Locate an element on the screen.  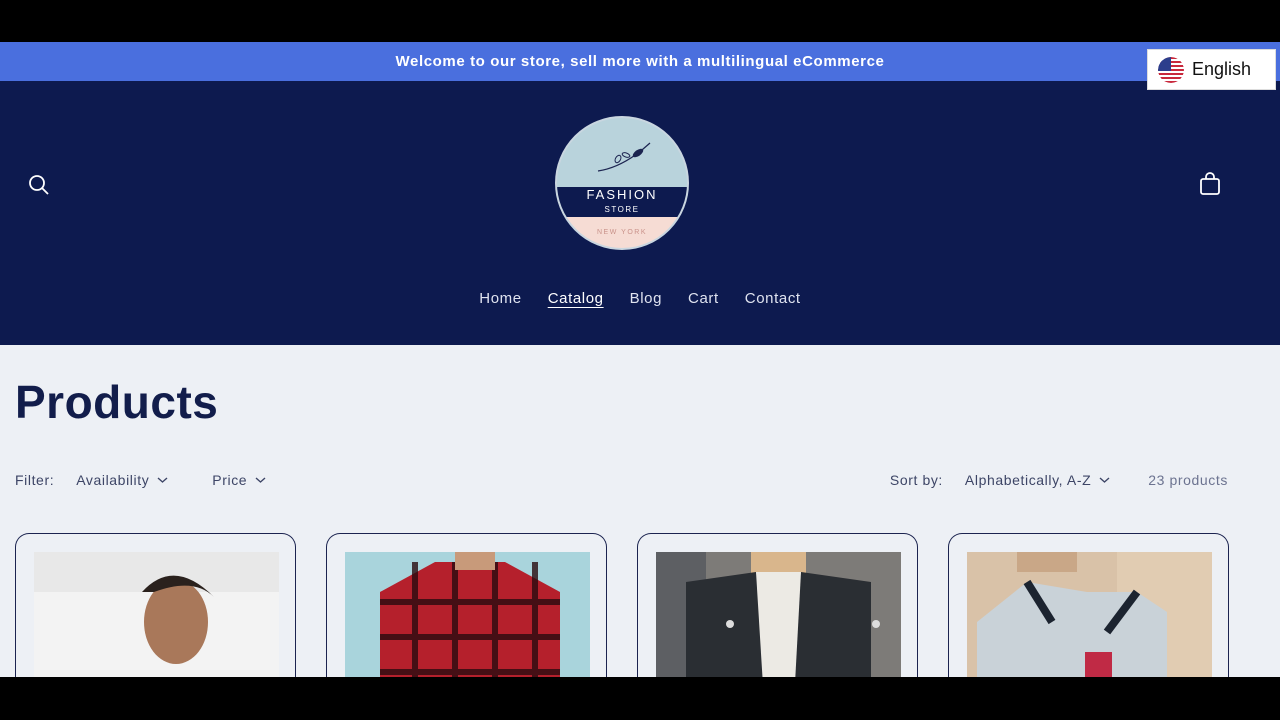
logo-line3: NEW YORK is located at coordinates (622, 232).